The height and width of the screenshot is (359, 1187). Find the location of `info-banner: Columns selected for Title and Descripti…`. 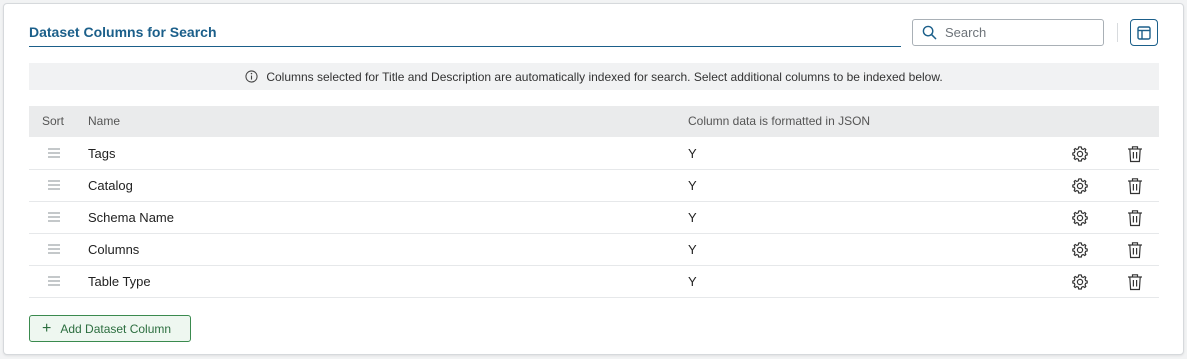

info-banner: Columns selected for Title and Descripti… is located at coordinates (594, 76).